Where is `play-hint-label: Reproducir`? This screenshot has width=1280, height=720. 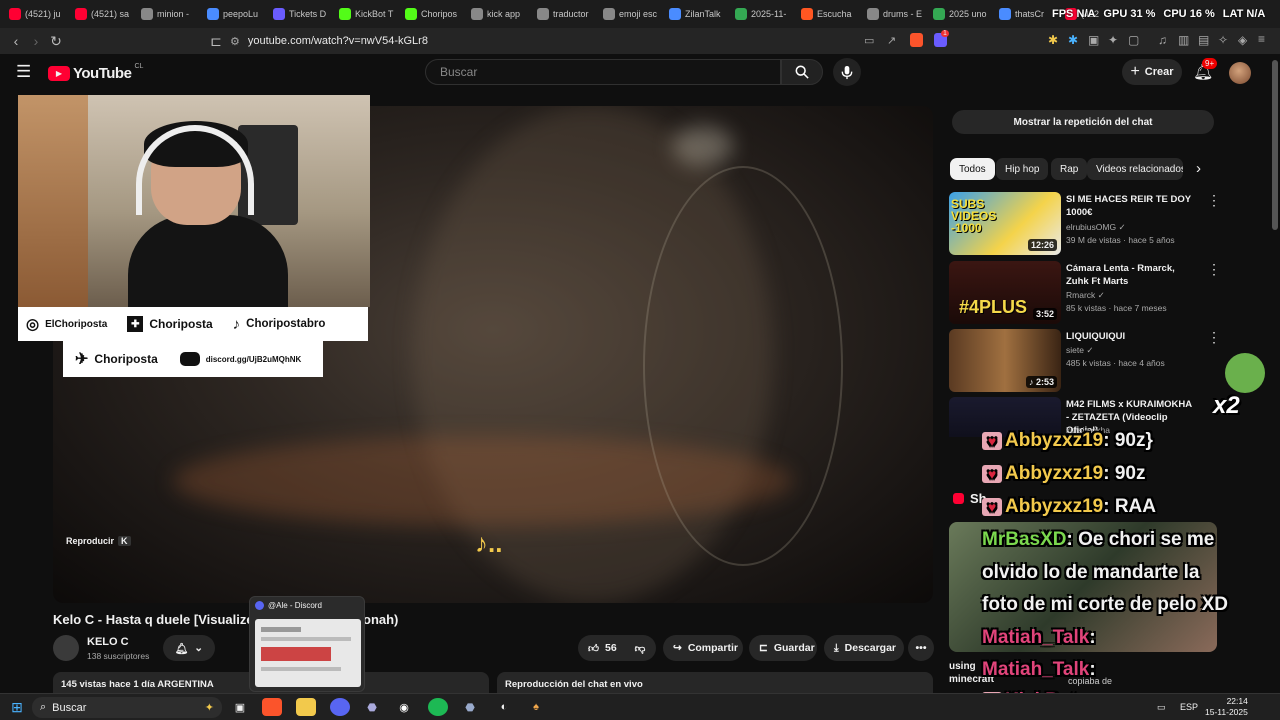
play-hint-label: Reproducir is located at coordinates (90, 541).